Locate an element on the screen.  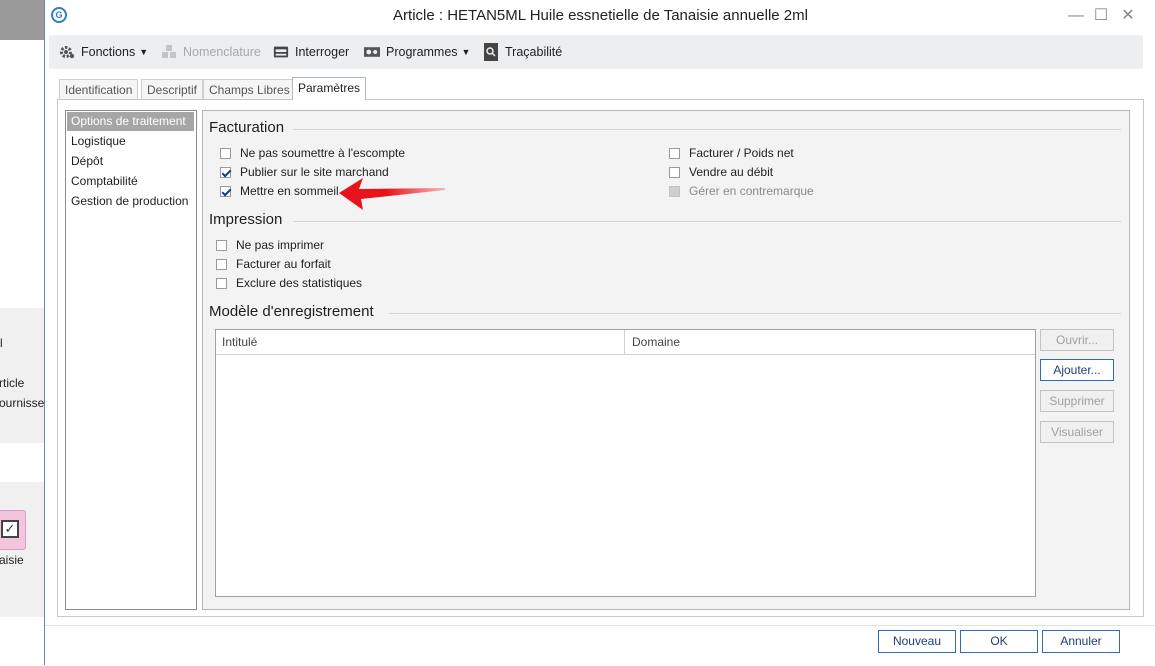
nav-item-depot: Dépôt is located at coordinates (130, 161).